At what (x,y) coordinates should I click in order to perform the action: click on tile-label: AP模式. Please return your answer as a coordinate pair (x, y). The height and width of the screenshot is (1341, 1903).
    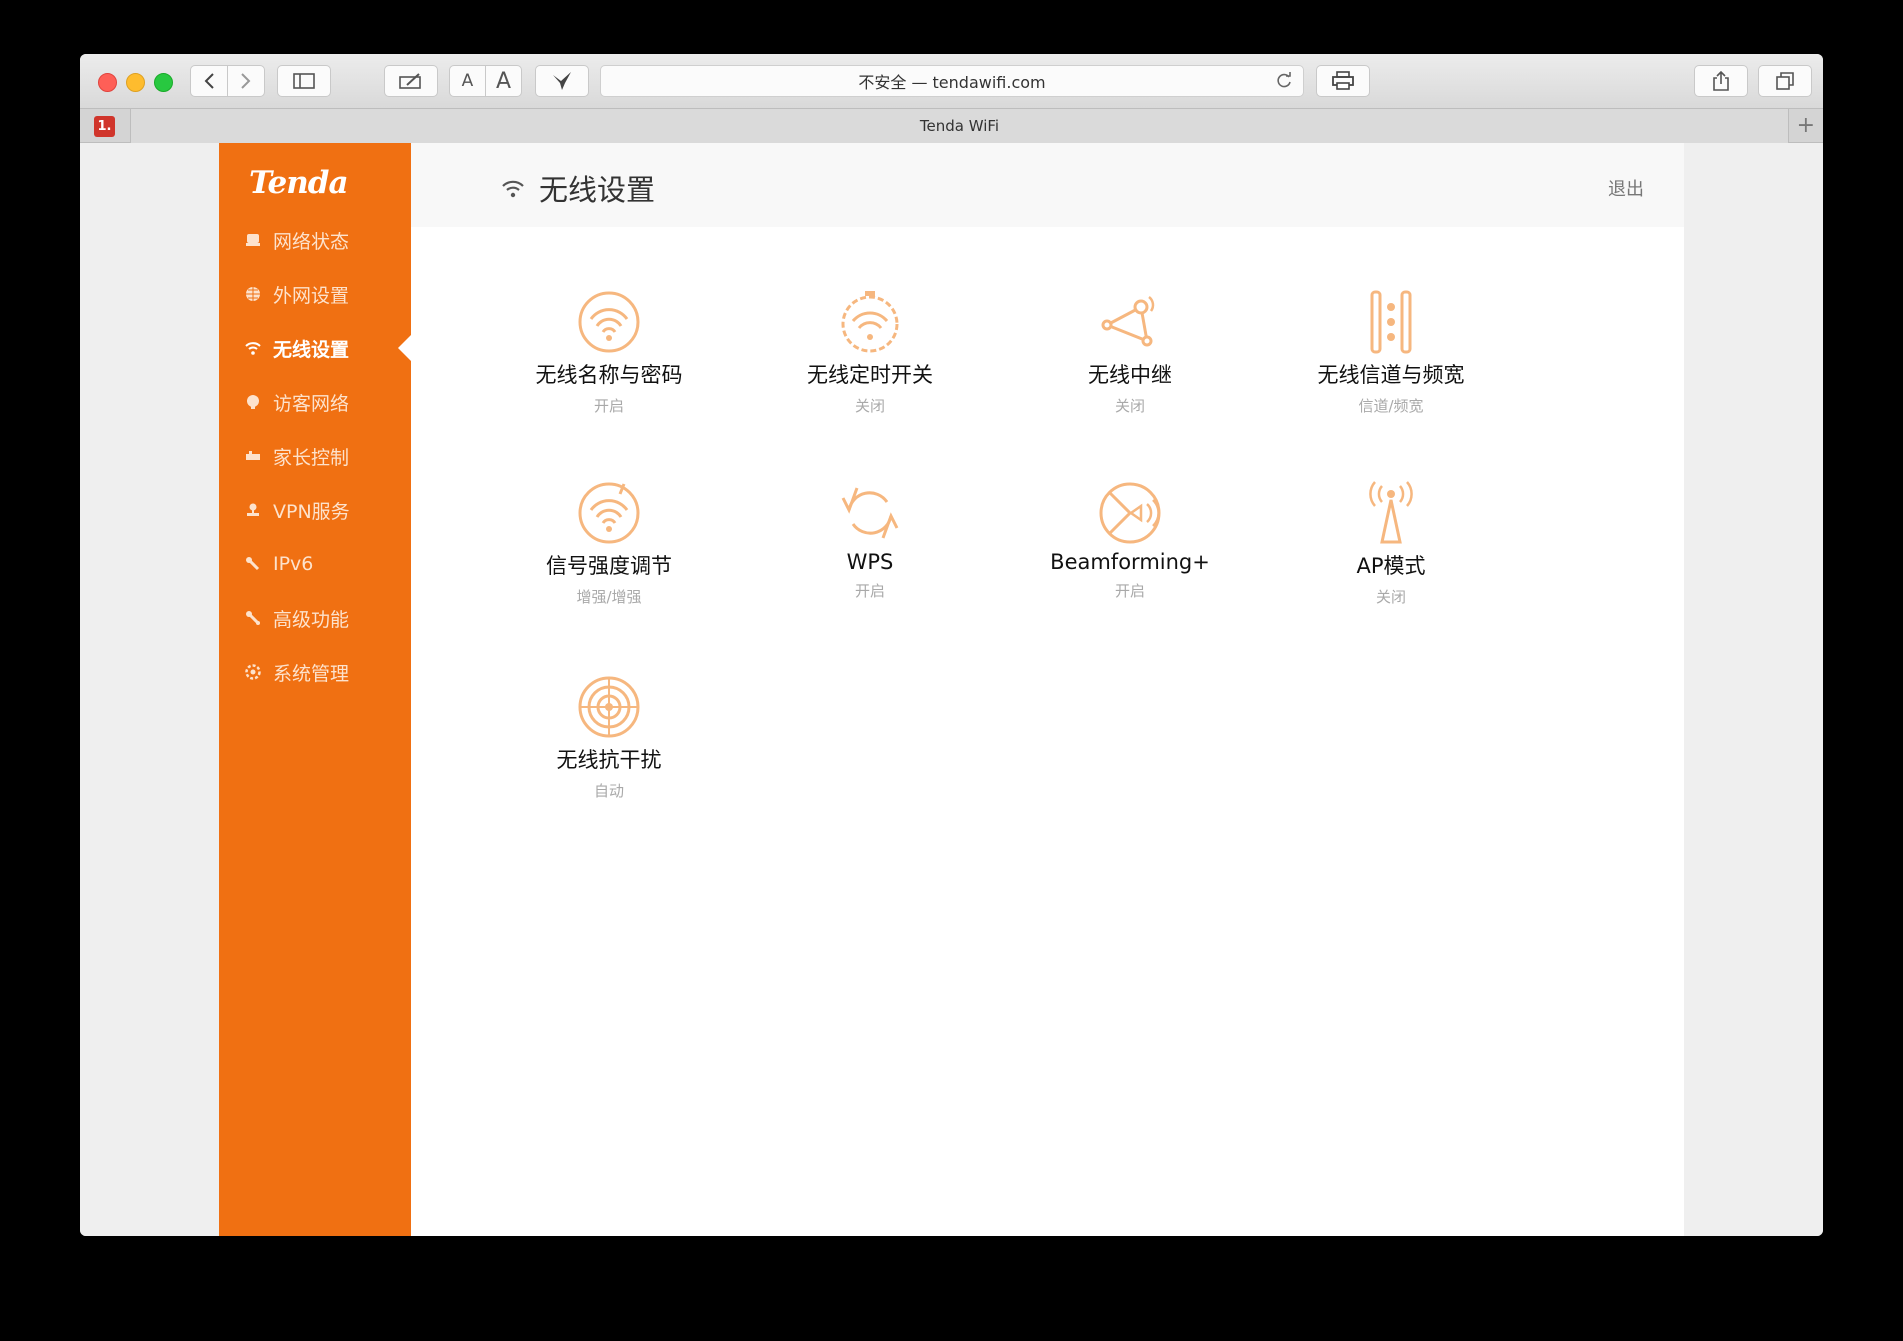
    Looking at the image, I should click on (1391, 566).